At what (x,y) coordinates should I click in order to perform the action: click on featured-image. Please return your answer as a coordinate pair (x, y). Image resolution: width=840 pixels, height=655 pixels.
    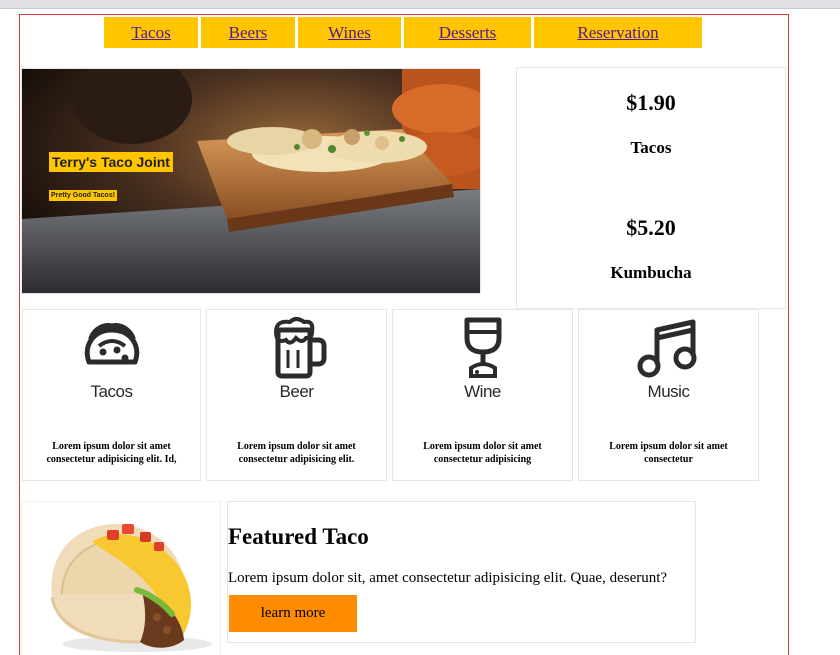
    Looking at the image, I should click on (121, 578).